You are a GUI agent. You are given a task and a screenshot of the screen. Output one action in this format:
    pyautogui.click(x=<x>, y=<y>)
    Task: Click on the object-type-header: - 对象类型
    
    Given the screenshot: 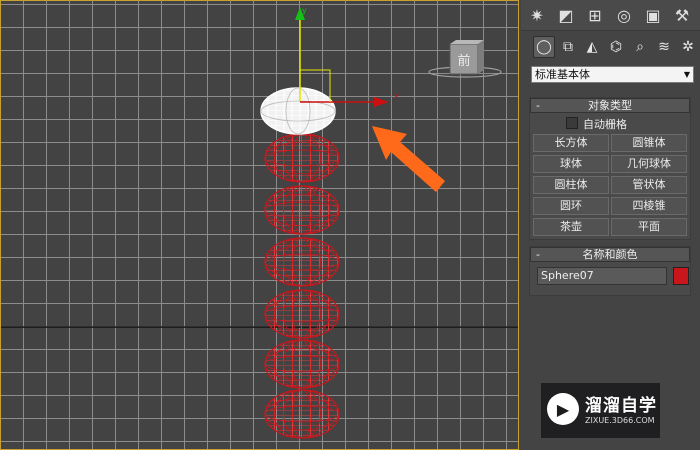 What is the action you would take?
    pyautogui.click(x=610, y=105)
    